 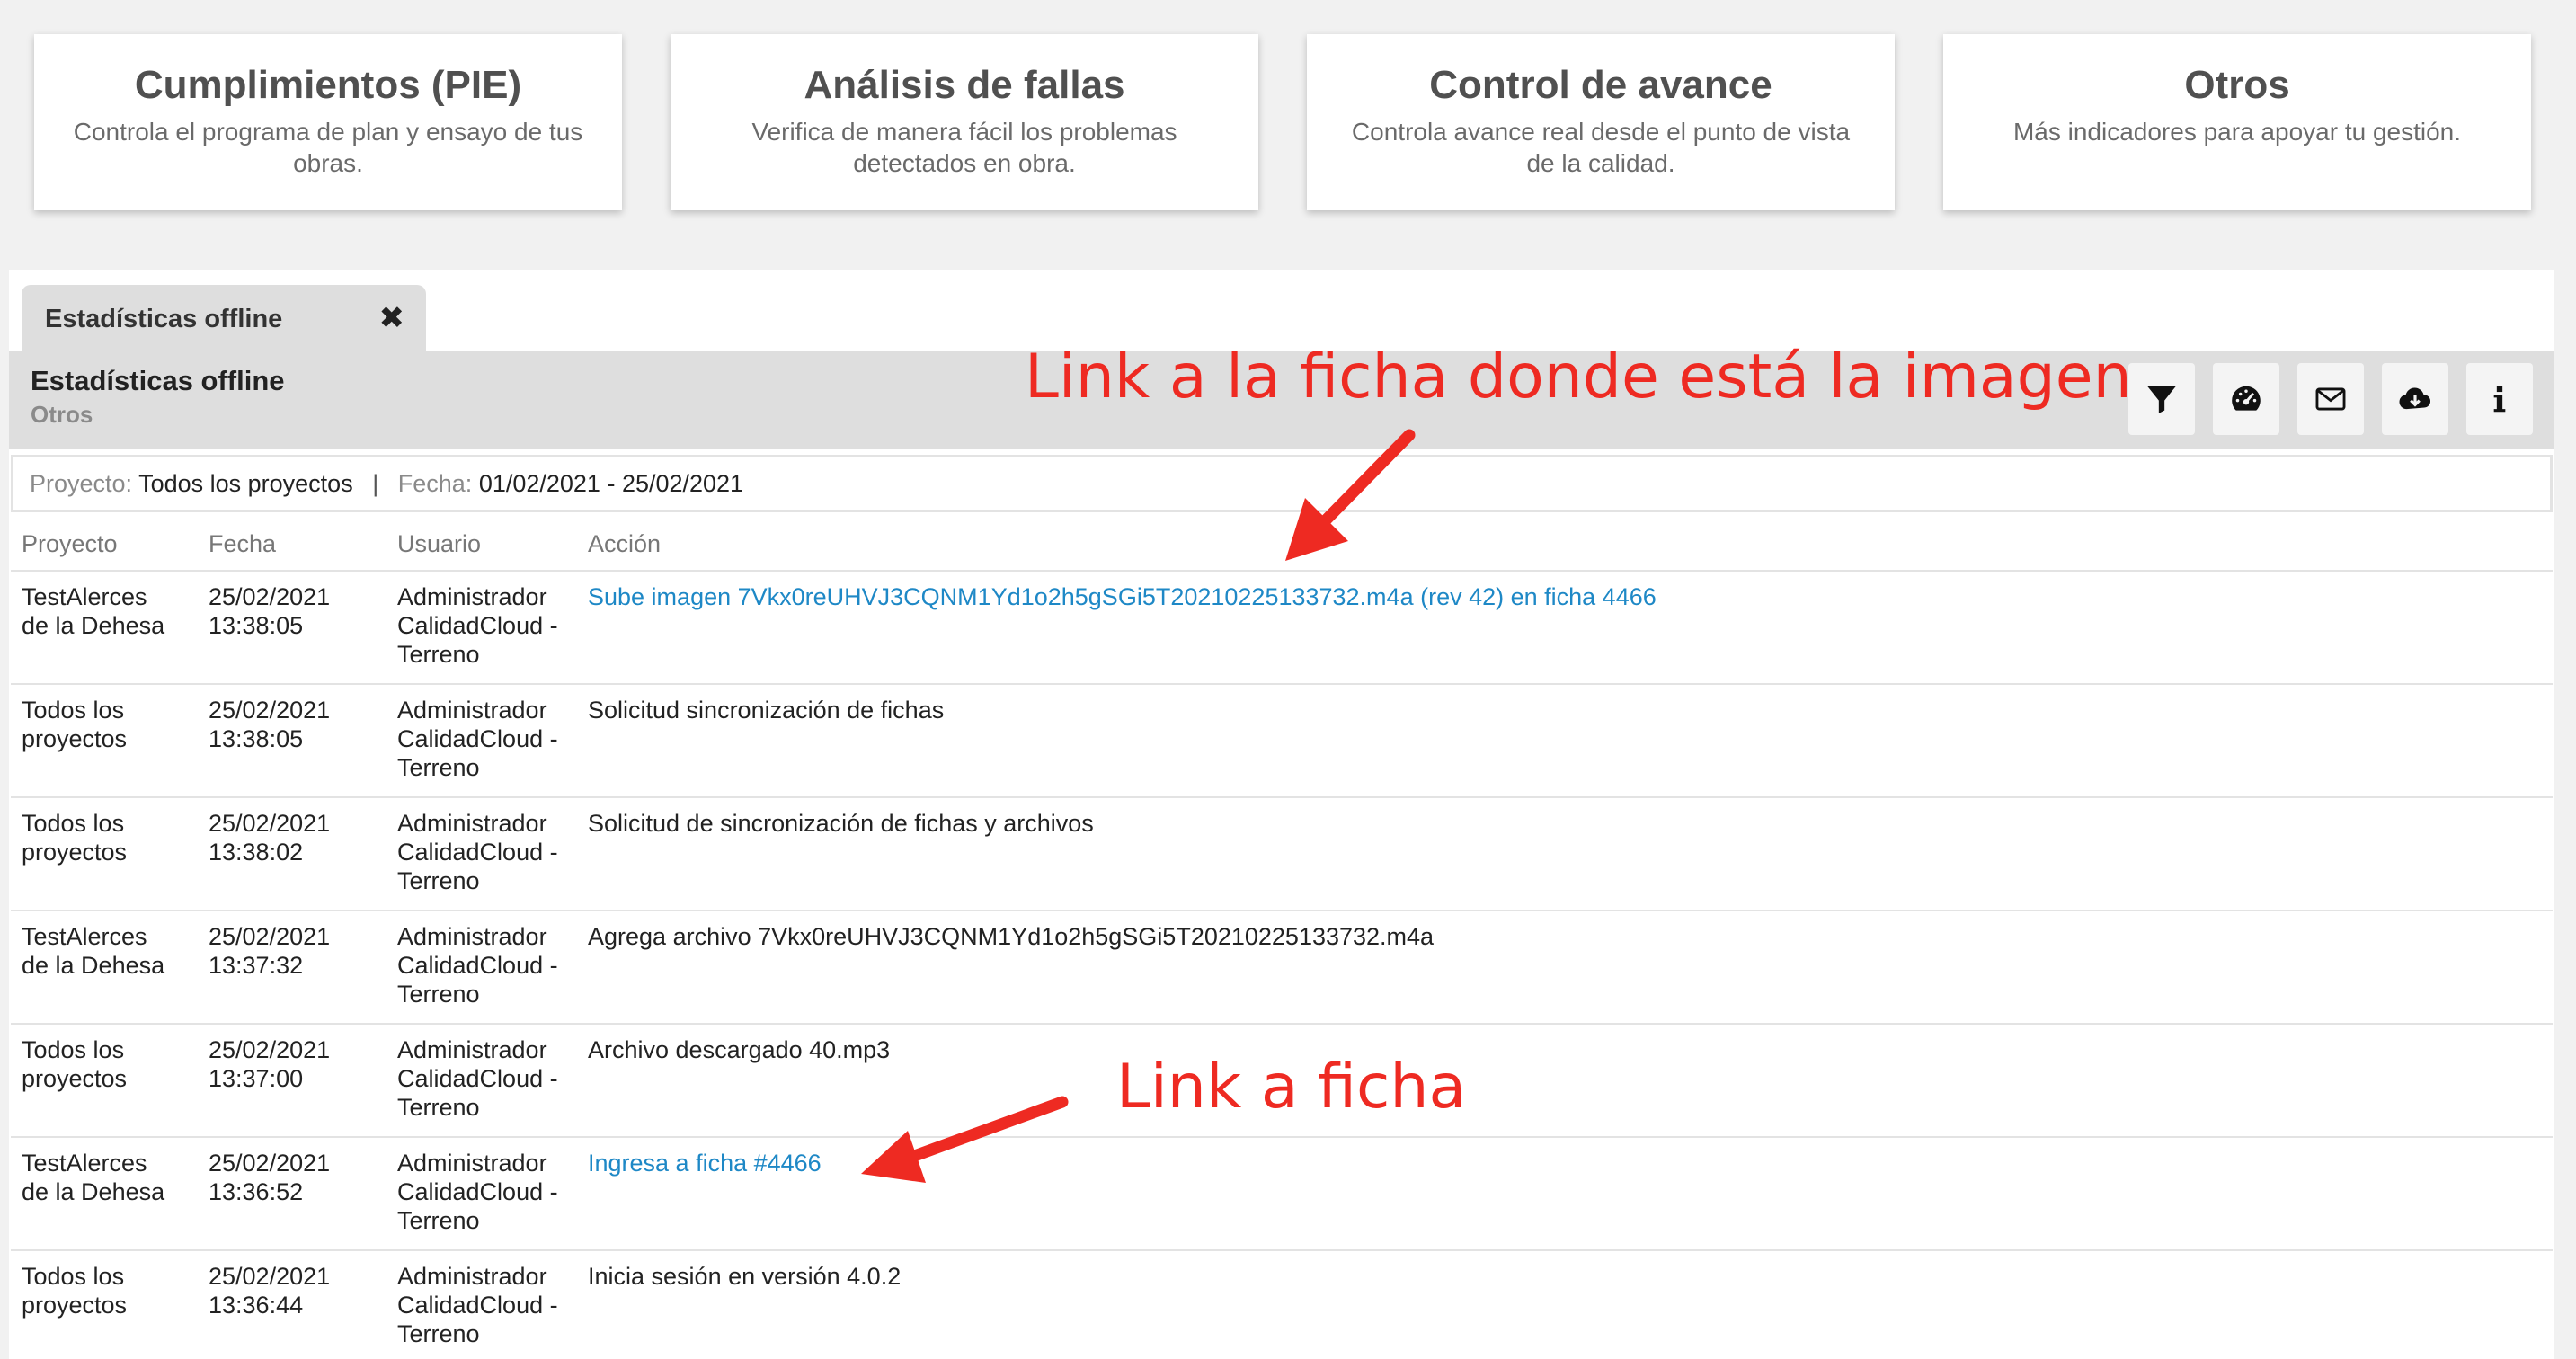 I want to click on table-header: Proyecto Fecha Usuario Acción, so click(x=1282, y=545).